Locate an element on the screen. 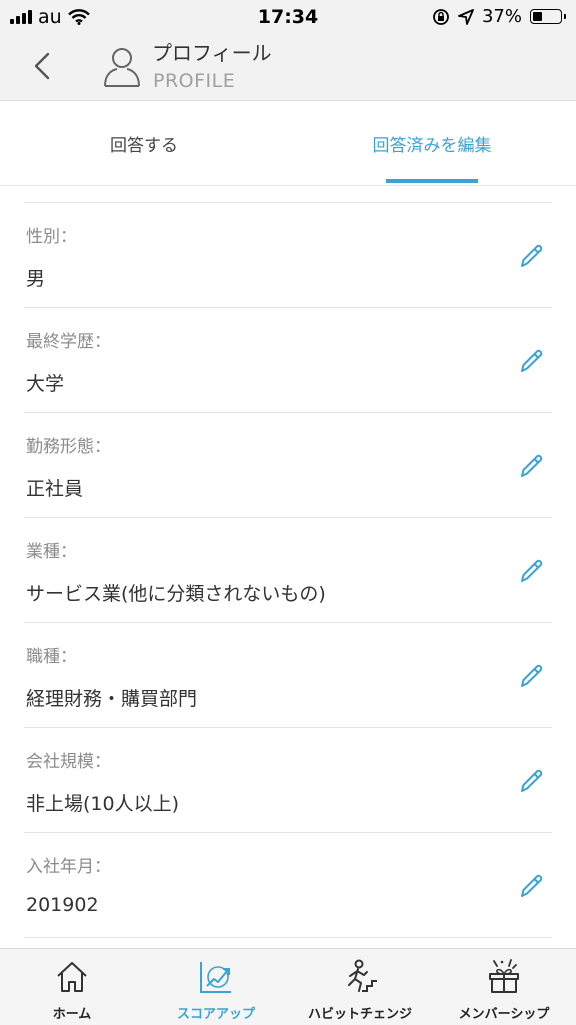 This screenshot has width=576, height=1025. field-row-gender: 性別： 男 is located at coordinates (288, 255).